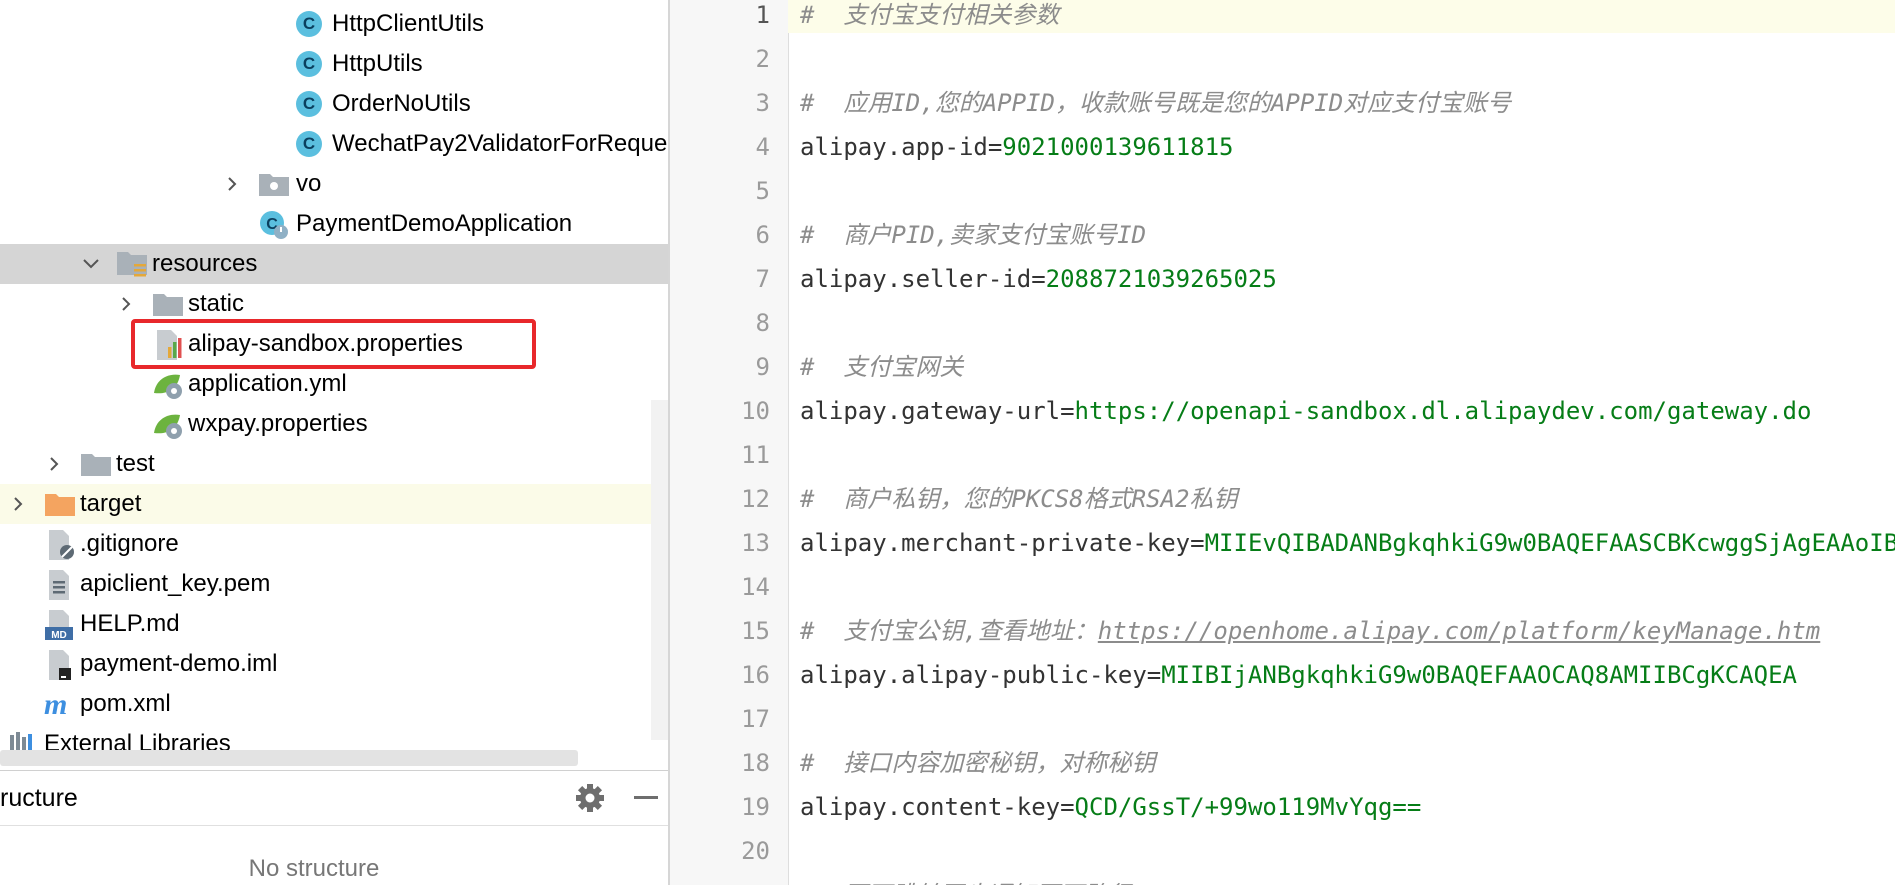  Describe the element at coordinates (762, 367) in the screenshot. I see `line-number: 9` at that location.